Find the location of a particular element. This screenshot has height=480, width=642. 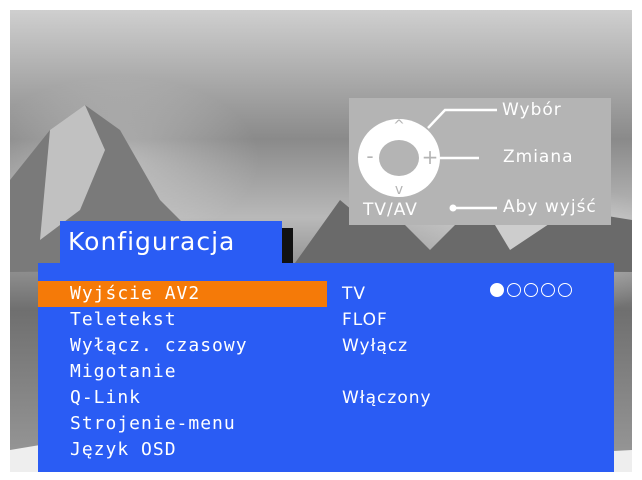

menu-item-av2-output: Wyjście AV2 is located at coordinates (182, 294).